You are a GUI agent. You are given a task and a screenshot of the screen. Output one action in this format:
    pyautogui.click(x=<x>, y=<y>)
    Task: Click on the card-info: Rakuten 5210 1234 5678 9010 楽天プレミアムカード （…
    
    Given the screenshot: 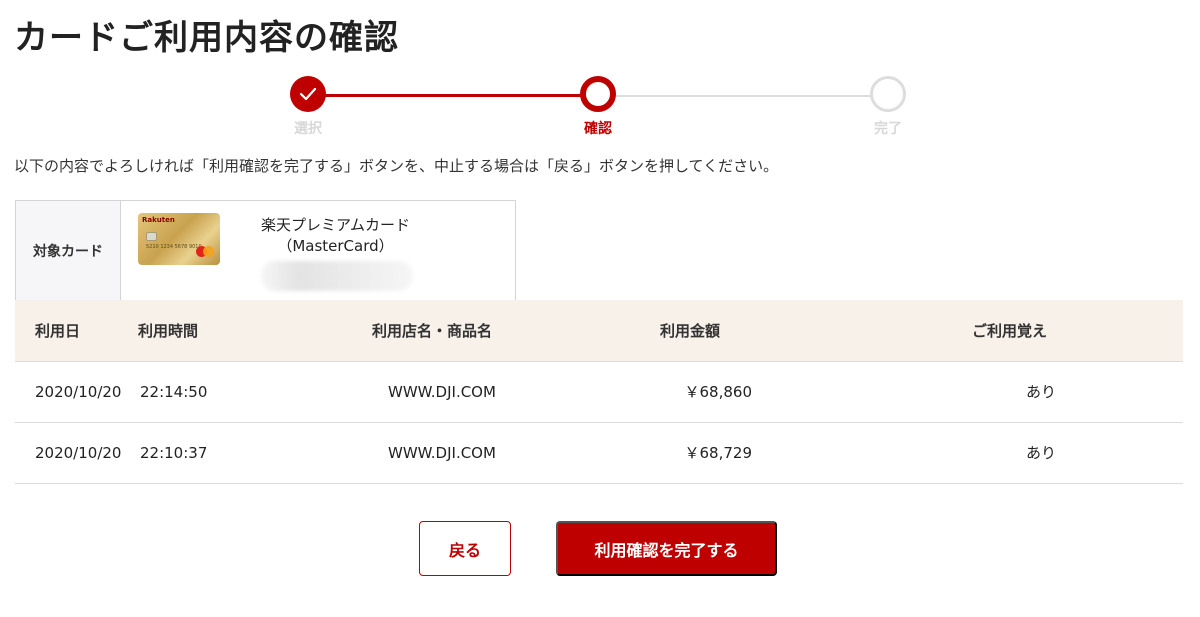 What is the action you would take?
    pyautogui.click(x=318, y=250)
    